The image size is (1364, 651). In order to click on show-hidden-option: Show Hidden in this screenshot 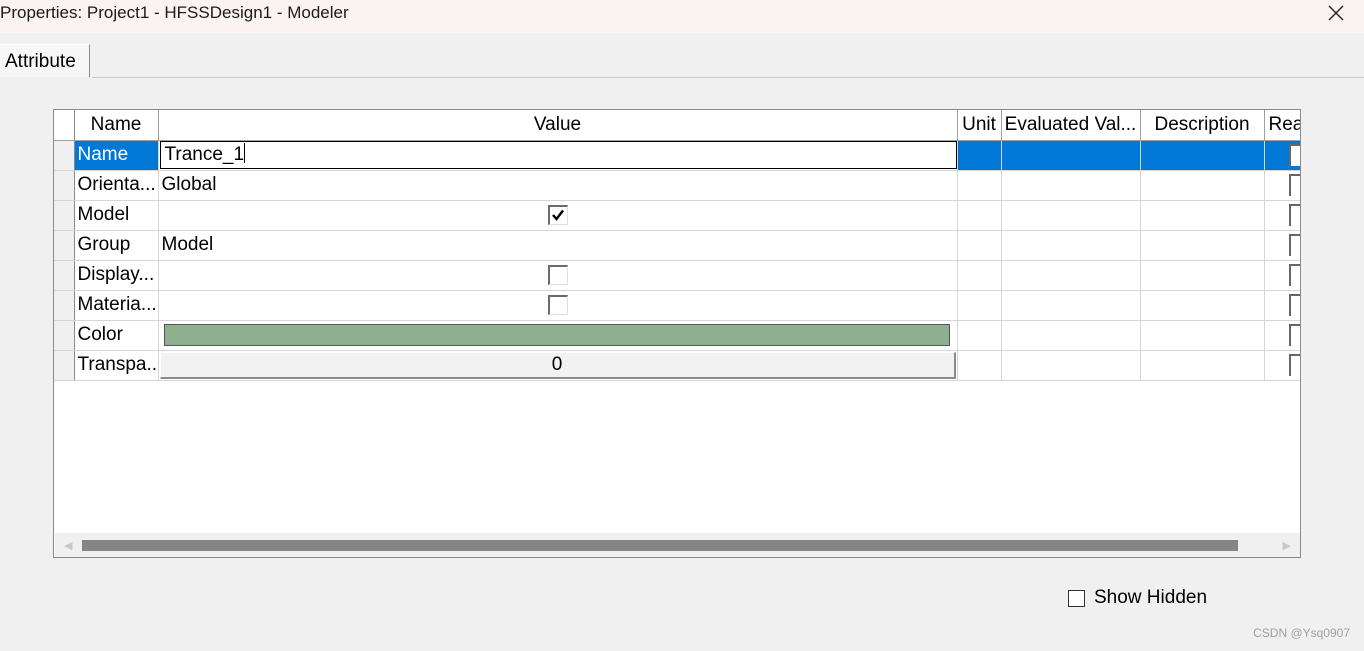, I will do `click(1137, 598)`.